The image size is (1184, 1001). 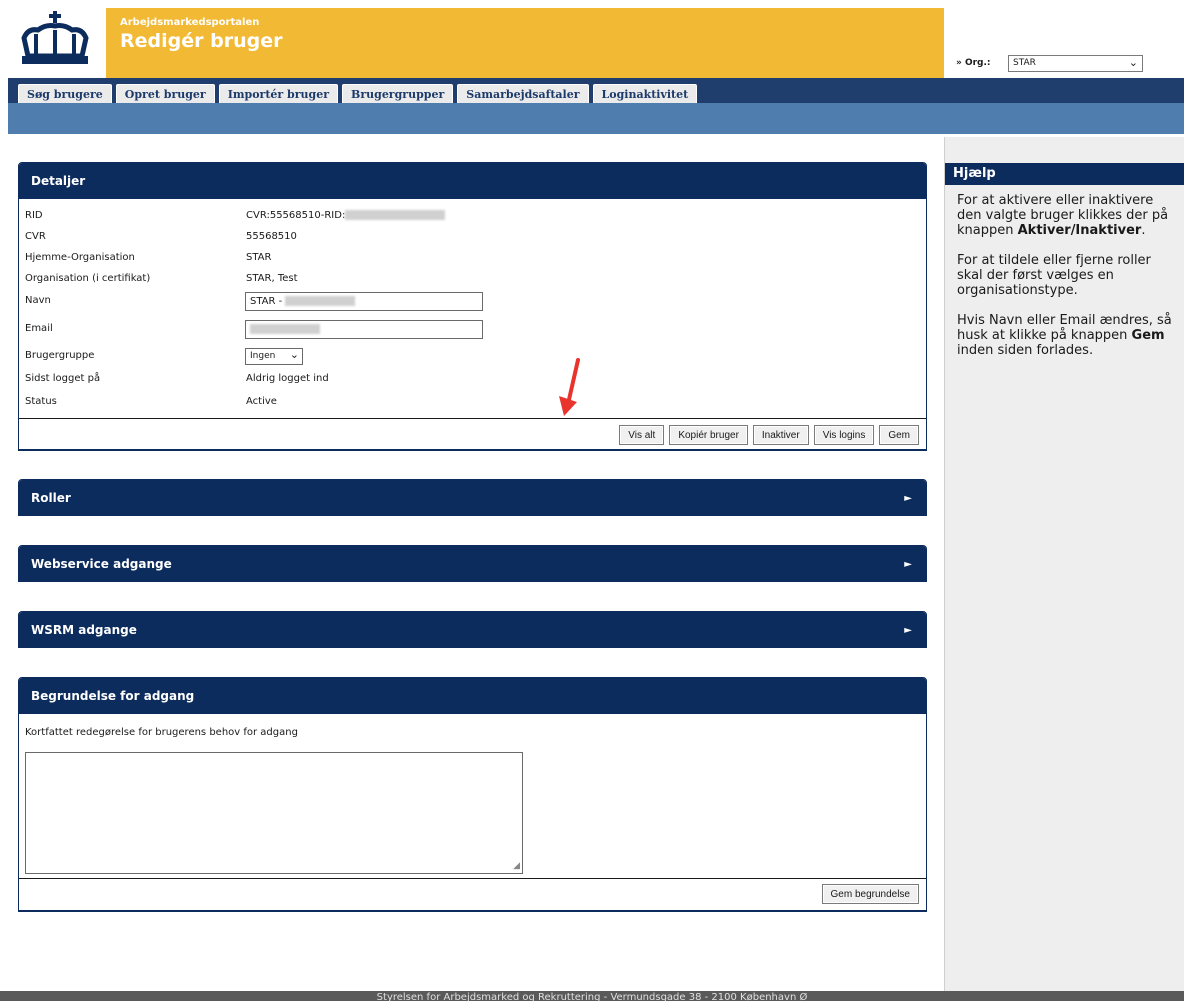 I want to click on detail-row-email: Email, so click(x=470, y=330).